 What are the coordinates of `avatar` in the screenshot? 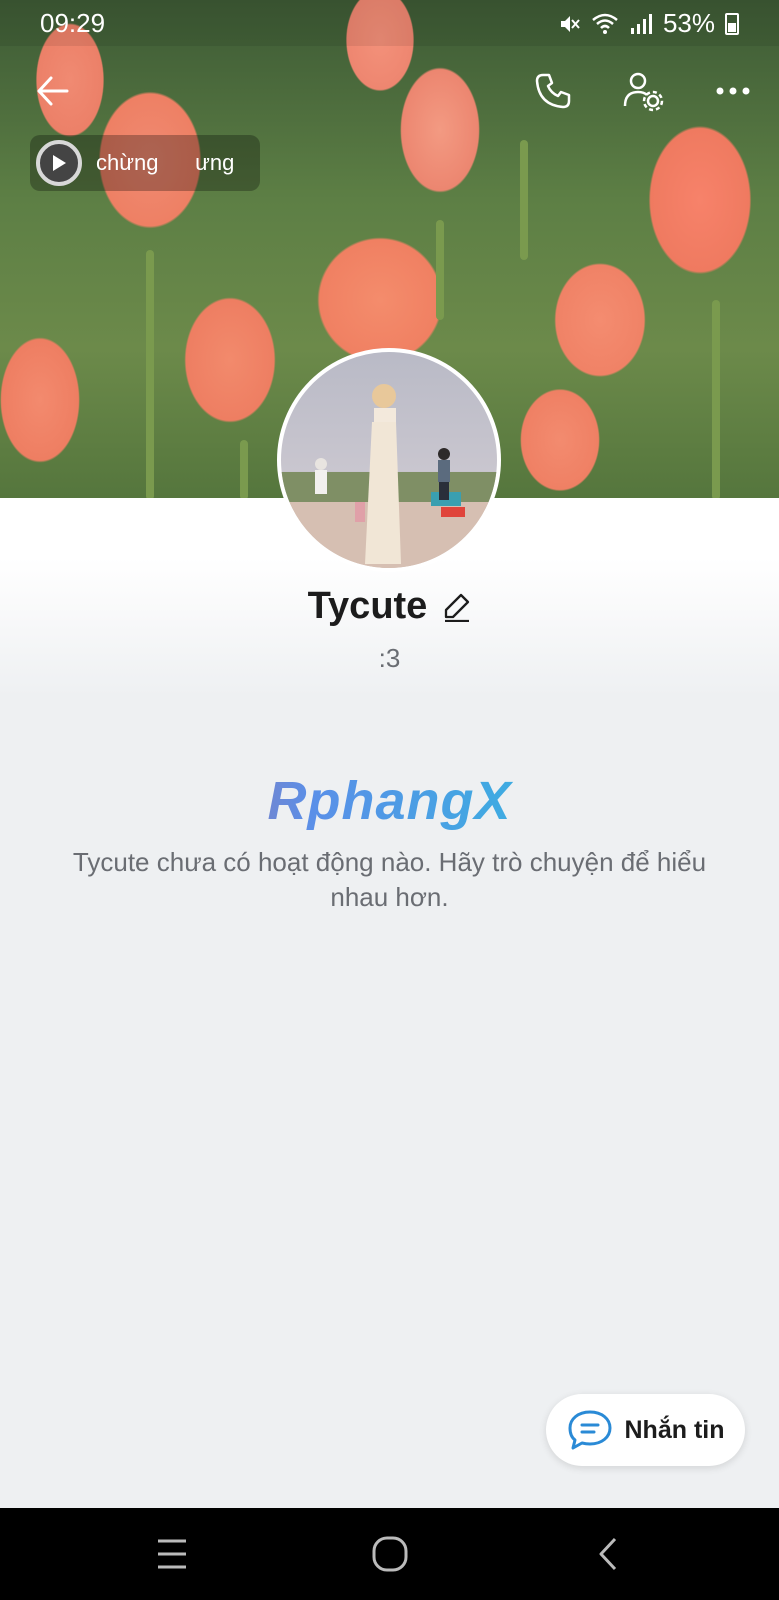 It's located at (389, 460).